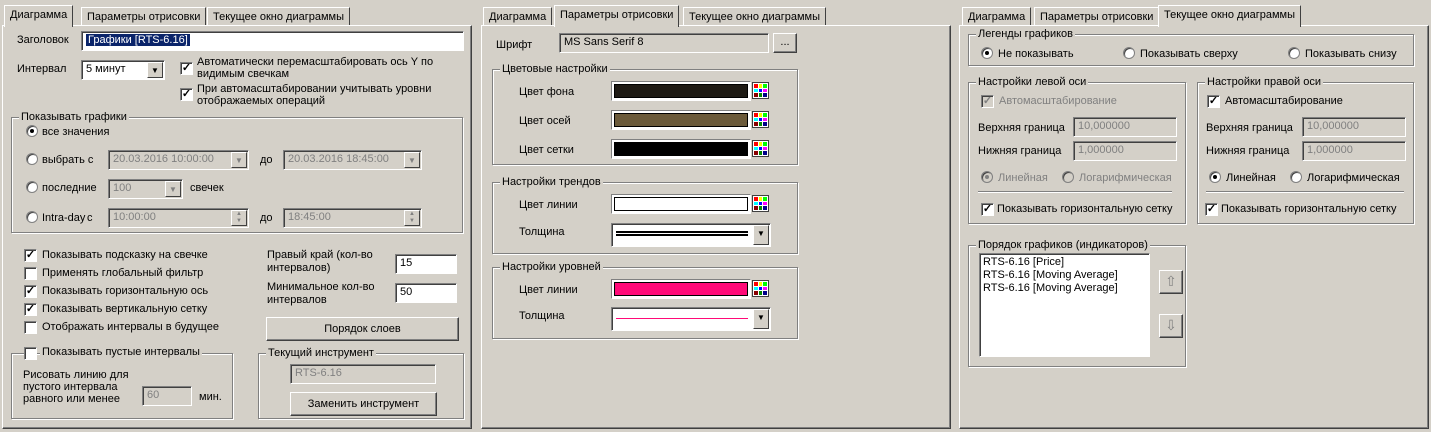  Describe the element at coordinates (1296, 177) in the screenshot. I see `right-log-radio` at that location.